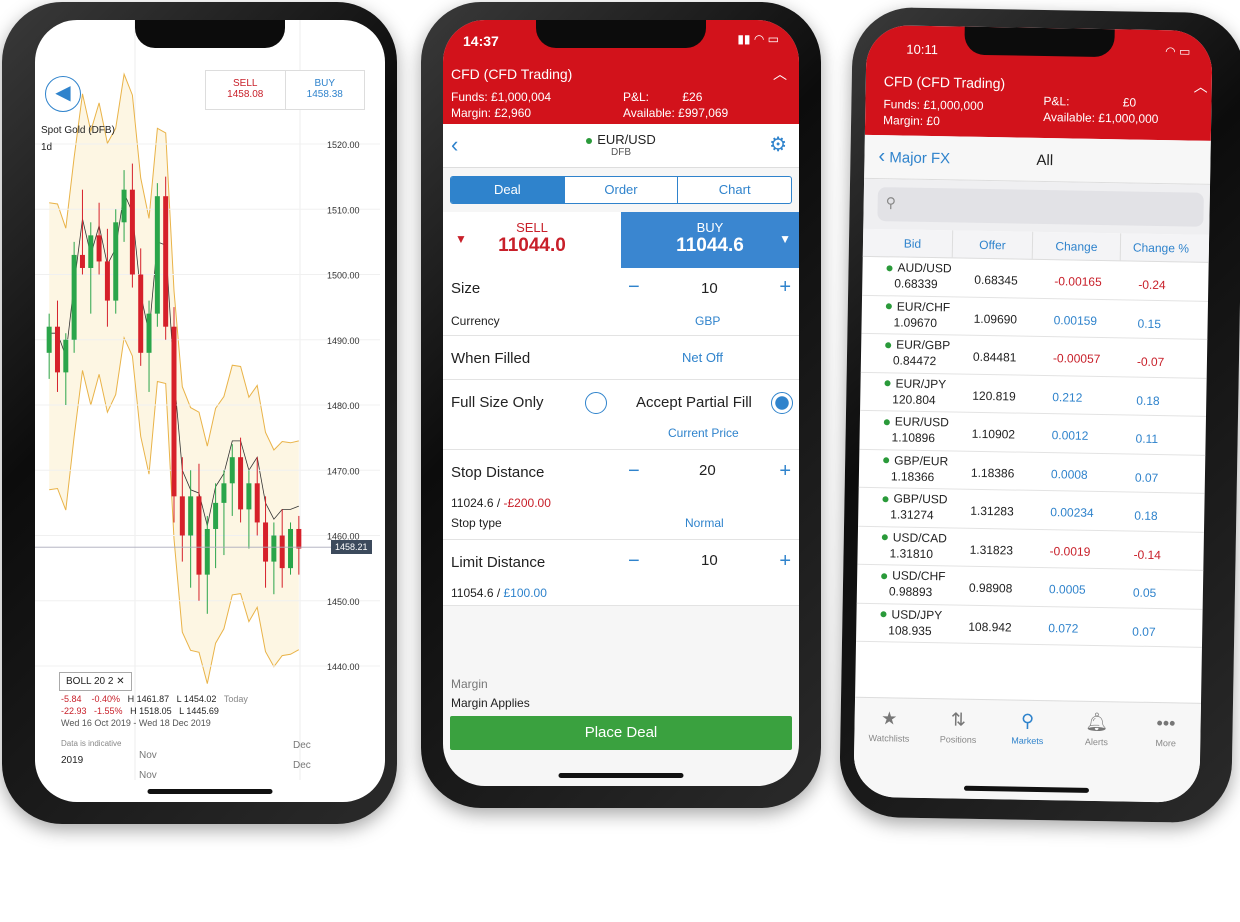 This screenshot has height=922, width=1240. Describe the element at coordinates (914, 361) in the screenshot. I see `bid: 0.84472` at that location.